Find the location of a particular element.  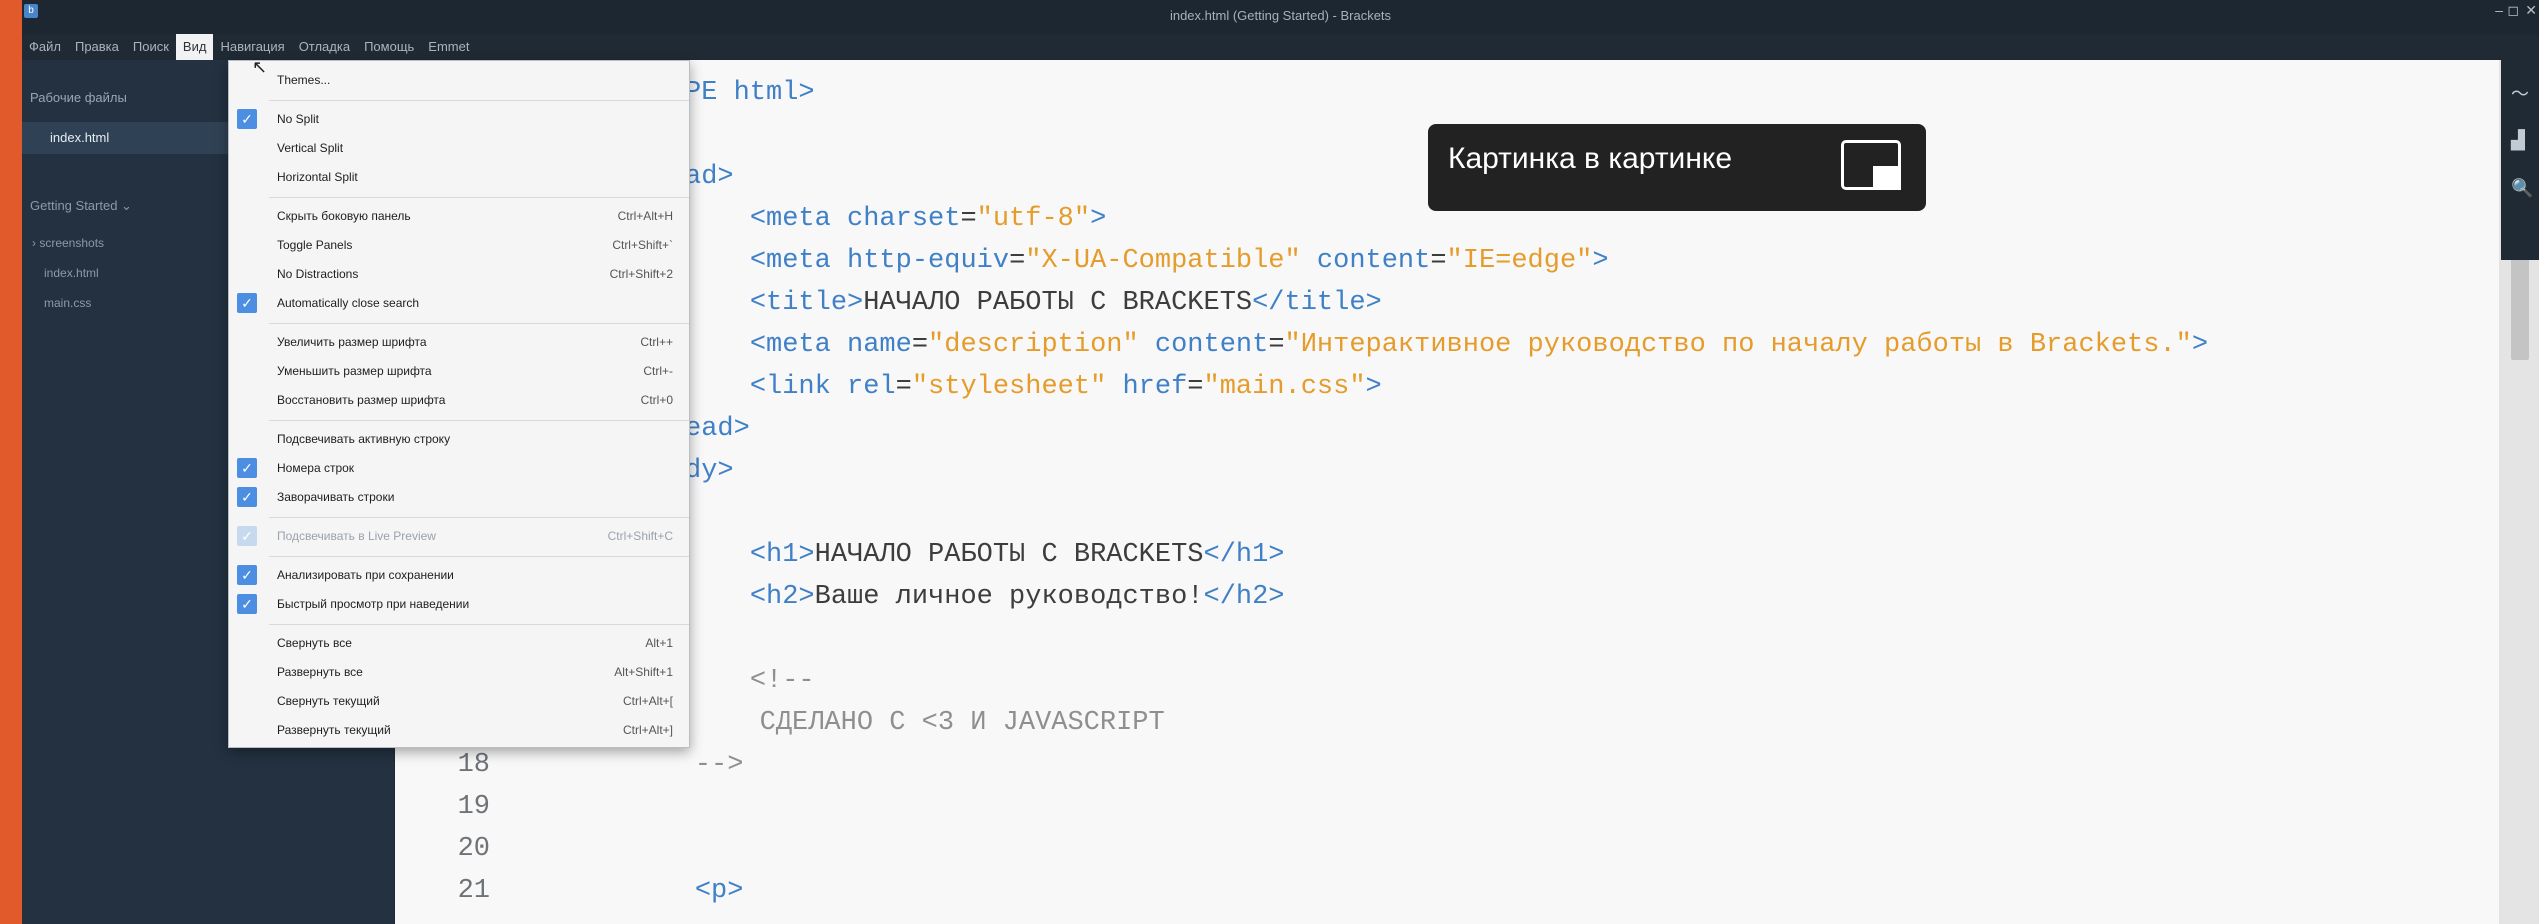

code-line: ead> is located at coordinates (717, 429).